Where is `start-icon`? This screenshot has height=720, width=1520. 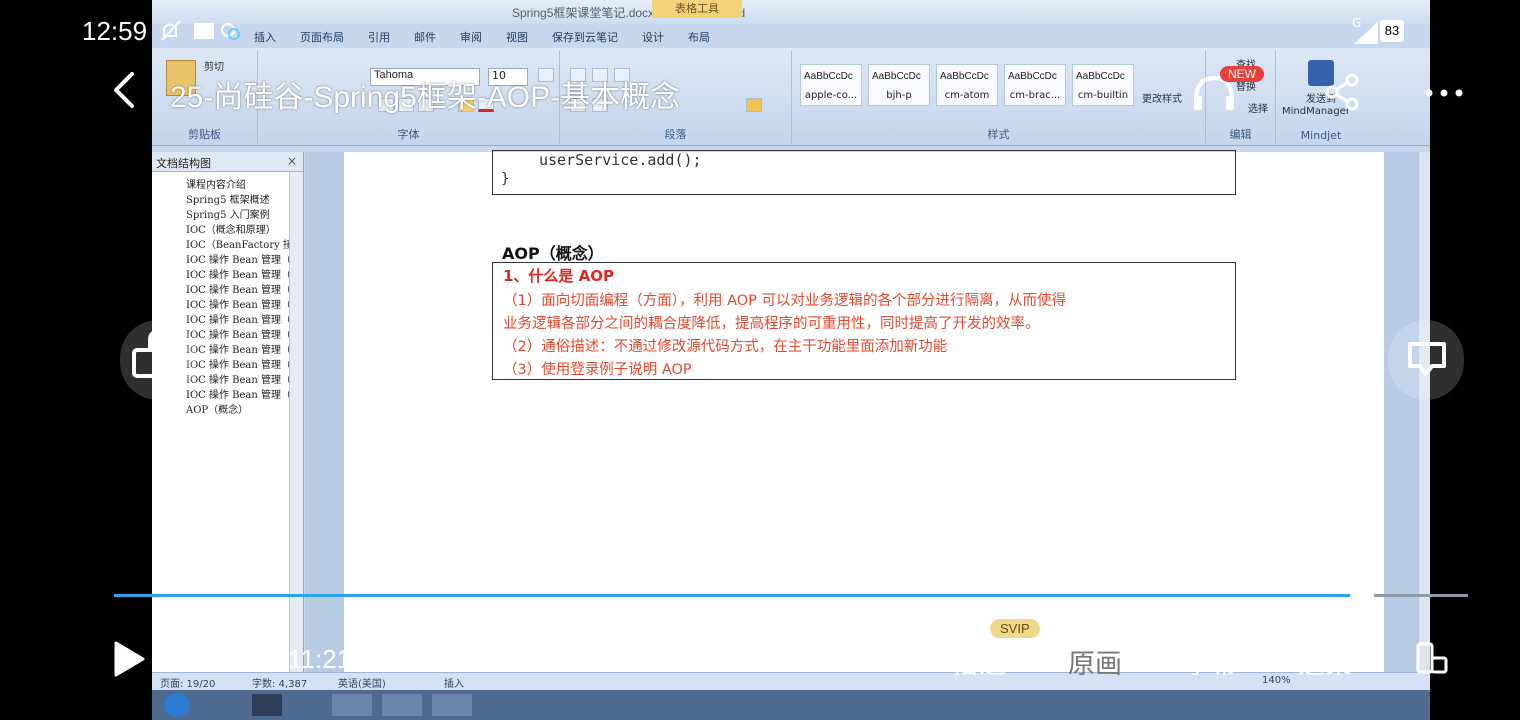
start-icon is located at coordinates (177, 705).